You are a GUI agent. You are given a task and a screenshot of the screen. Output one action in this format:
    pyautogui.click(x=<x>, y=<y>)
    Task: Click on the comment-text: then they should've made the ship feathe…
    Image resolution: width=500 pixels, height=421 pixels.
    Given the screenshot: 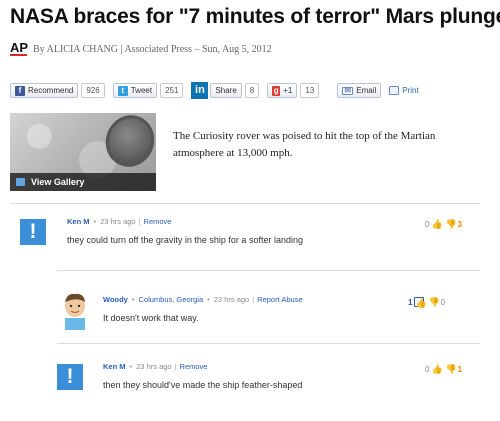 What is the action you would take?
    pyautogui.click(x=203, y=385)
    